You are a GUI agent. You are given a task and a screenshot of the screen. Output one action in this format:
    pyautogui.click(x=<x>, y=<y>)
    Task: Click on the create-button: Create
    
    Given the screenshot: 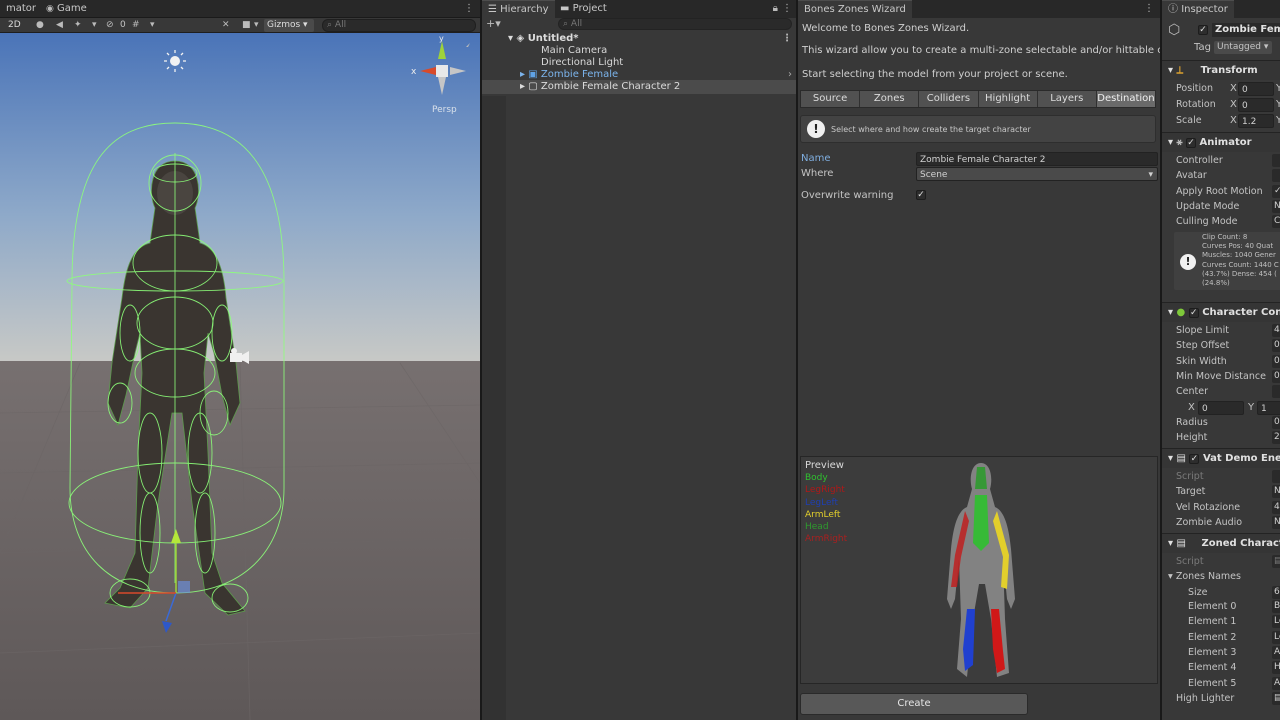 What is the action you would take?
    pyautogui.click(x=914, y=704)
    